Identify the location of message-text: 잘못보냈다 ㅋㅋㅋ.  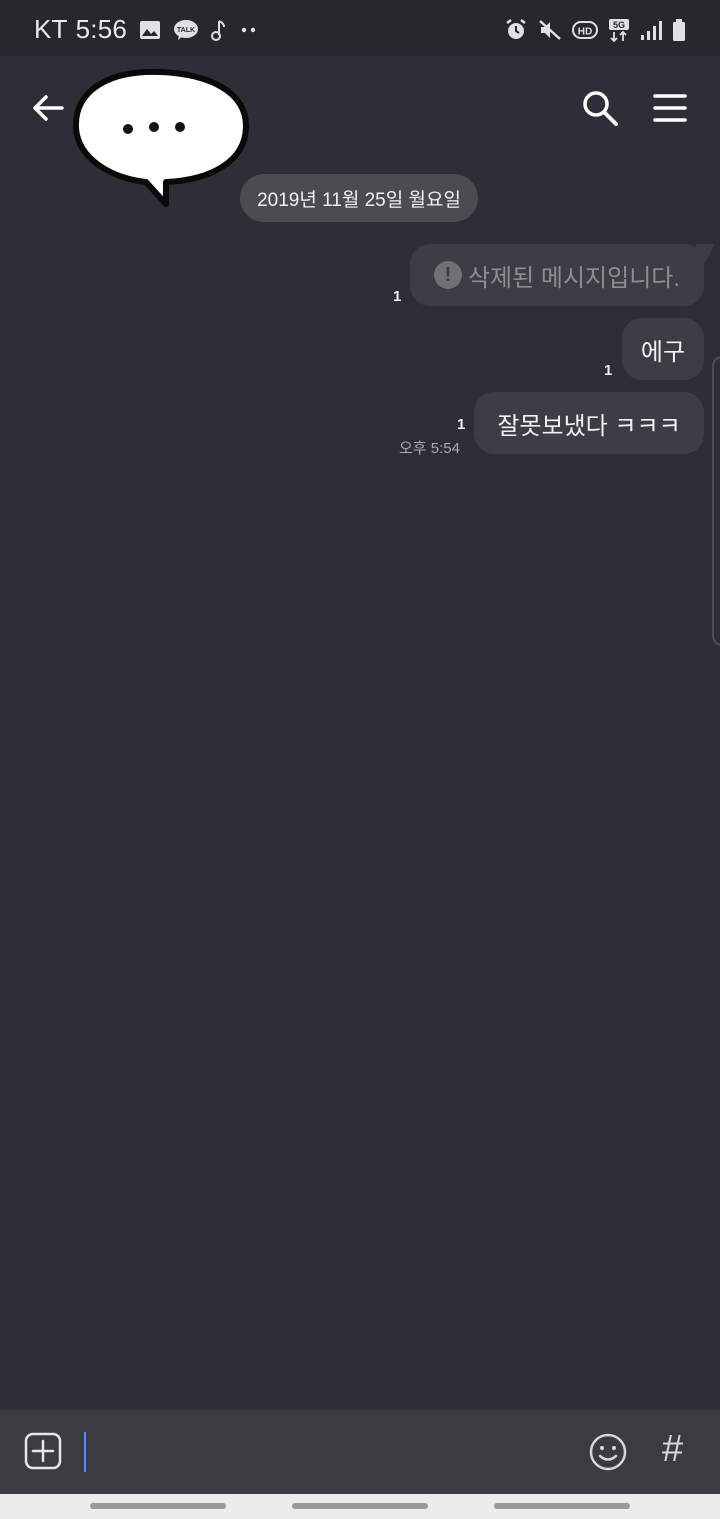
(589, 426).